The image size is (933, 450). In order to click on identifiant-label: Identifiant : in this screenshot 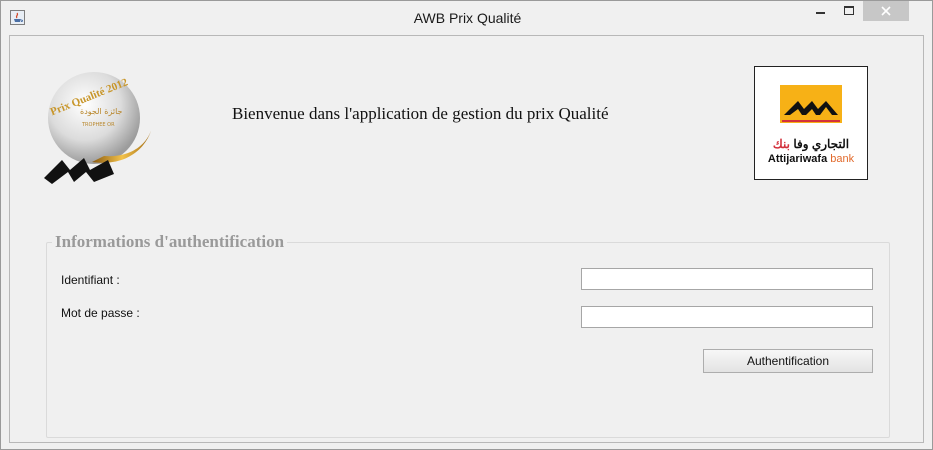, I will do `click(90, 280)`.